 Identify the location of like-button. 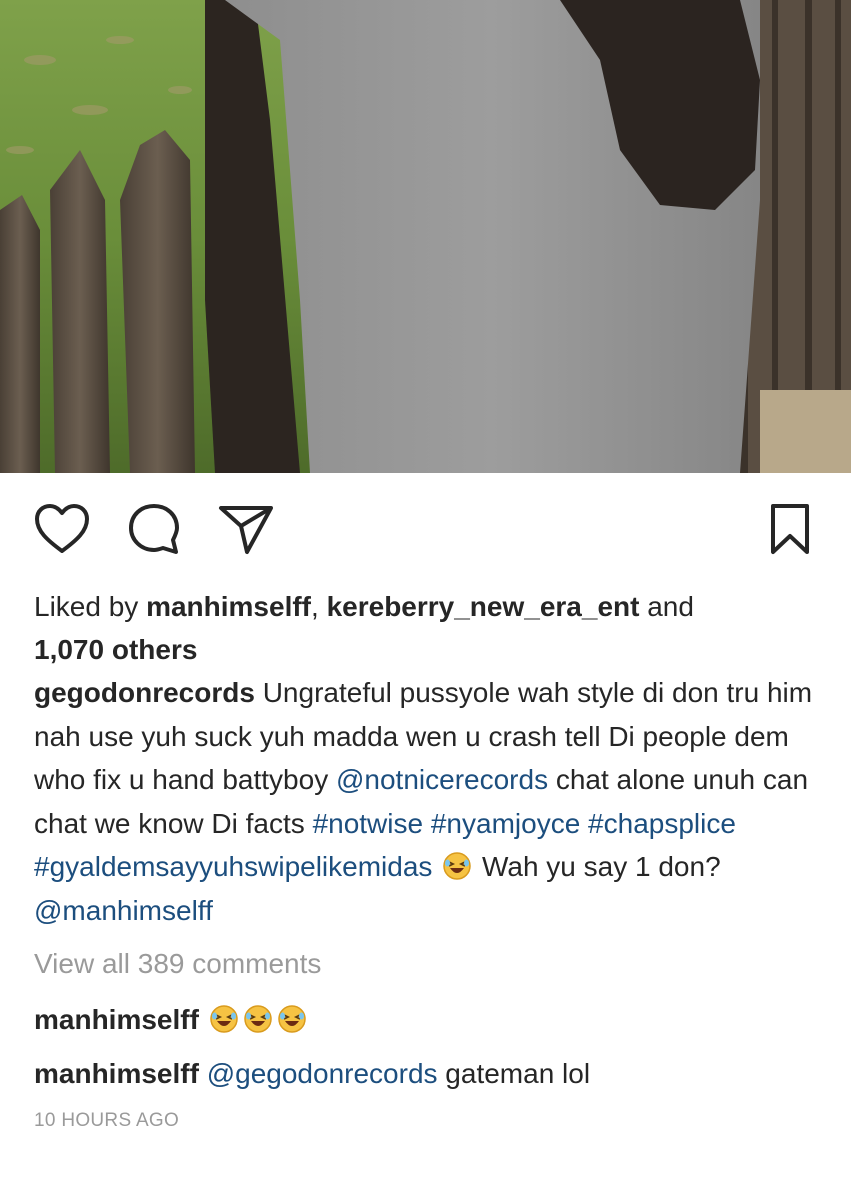
(62, 529).